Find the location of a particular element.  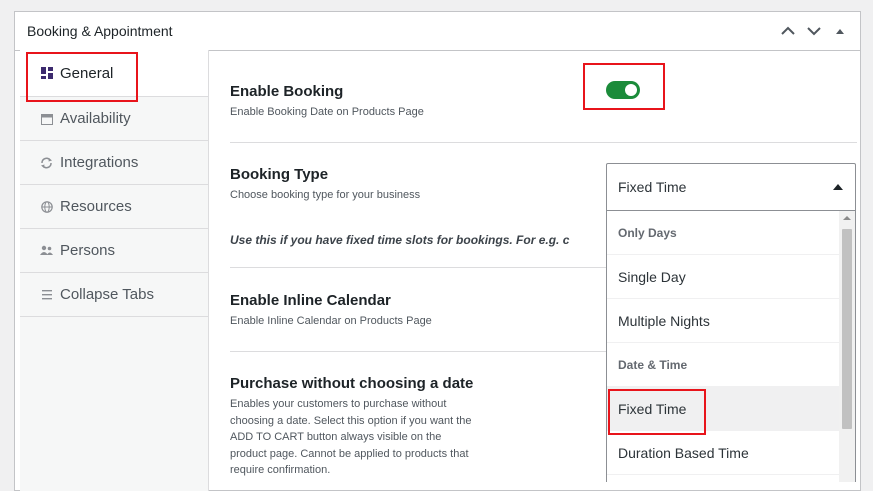

caret-up-icon is located at coordinates (838, 187).